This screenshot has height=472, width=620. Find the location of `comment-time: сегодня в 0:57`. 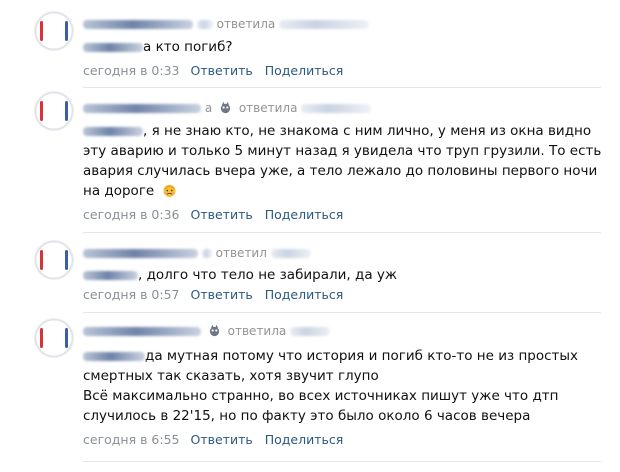

comment-time: сегодня в 0:57 is located at coordinates (131, 294).